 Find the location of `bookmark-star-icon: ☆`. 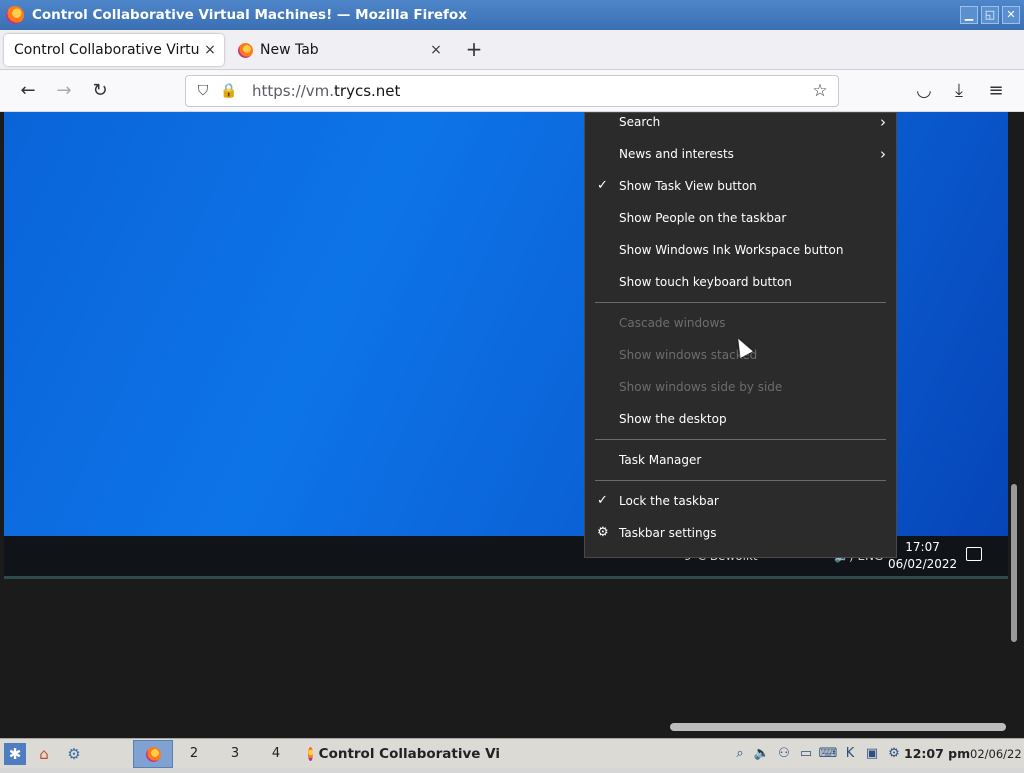

bookmark-star-icon: ☆ is located at coordinates (820, 91).